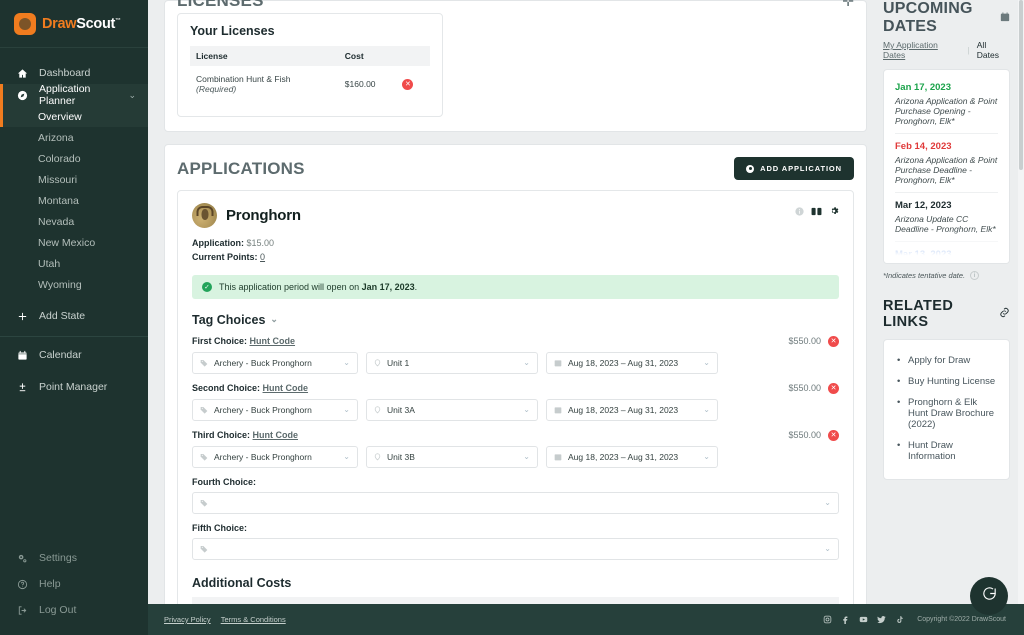 The width and height of the screenshot is (1024, 635). I want to click on sidebar-item-arizona: Arizona, so click(74, 137).